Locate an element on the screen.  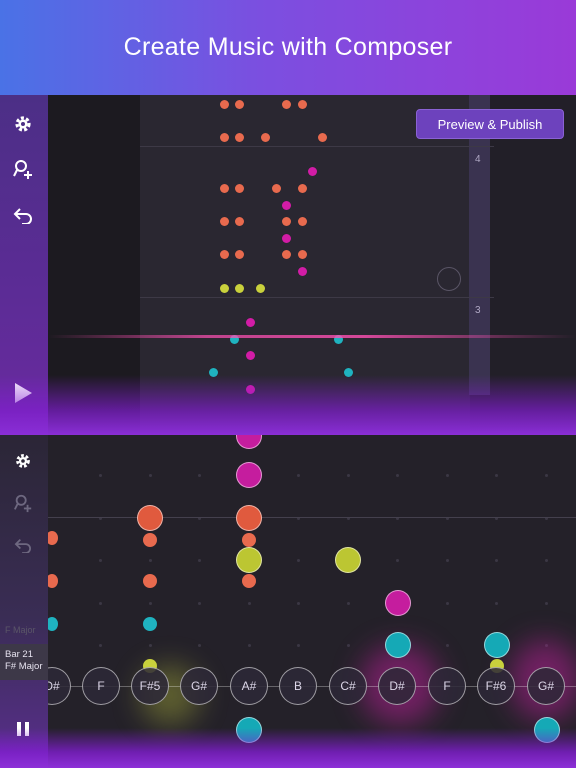
banner: Create Music with Composer is located at coordinates (288, 47).